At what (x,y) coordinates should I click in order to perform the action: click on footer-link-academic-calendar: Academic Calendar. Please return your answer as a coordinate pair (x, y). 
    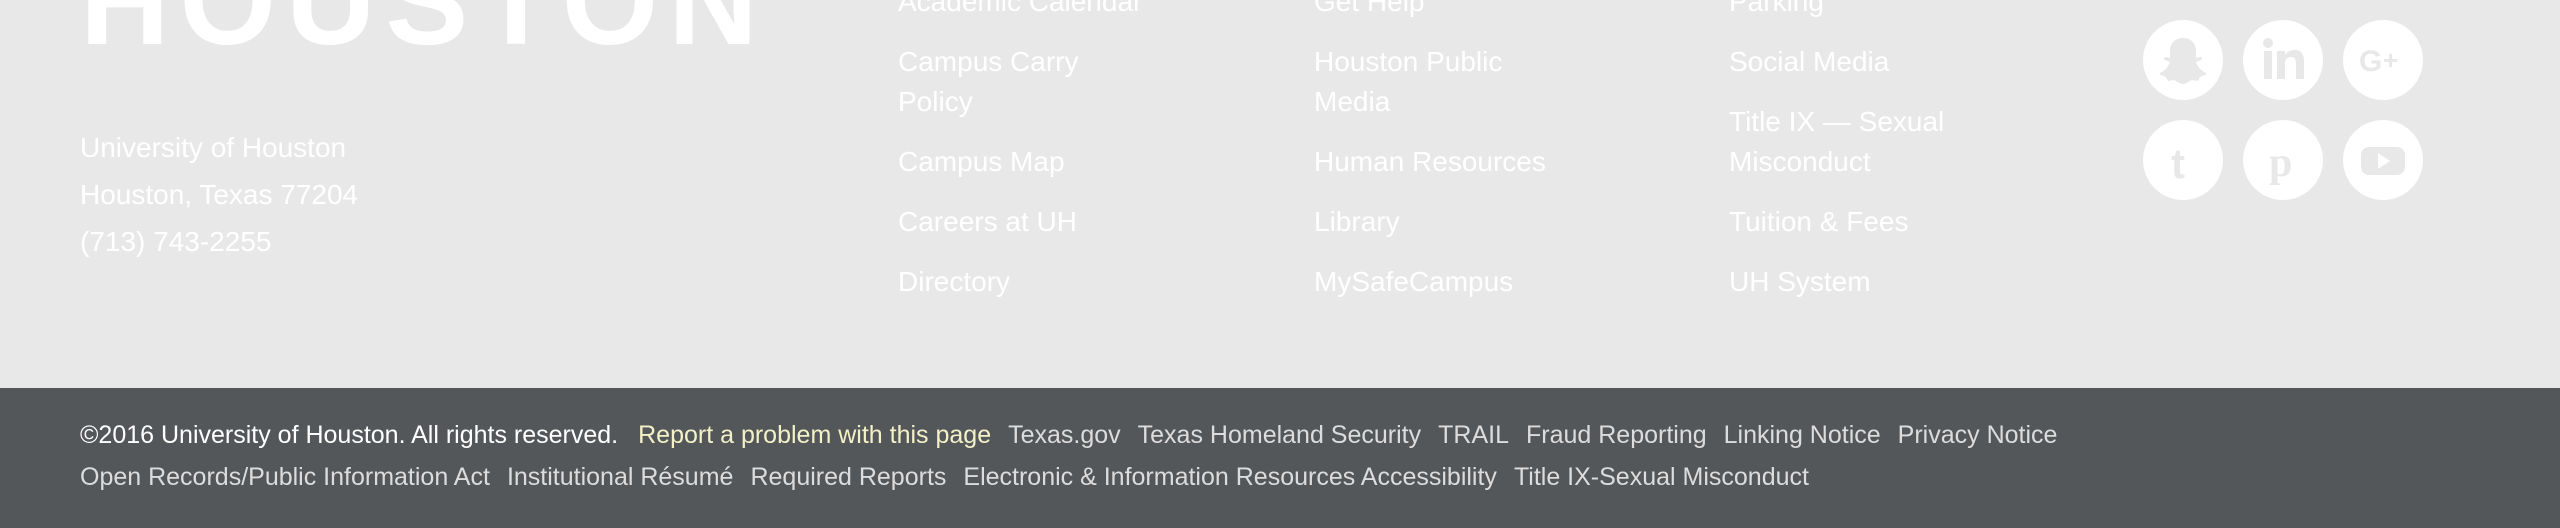
    Looking at the image, I should click on (1028, 11).